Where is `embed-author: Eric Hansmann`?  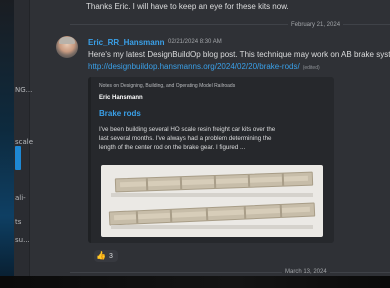
embed-author: Eric Hansmann is located at coordinates (121, 98).